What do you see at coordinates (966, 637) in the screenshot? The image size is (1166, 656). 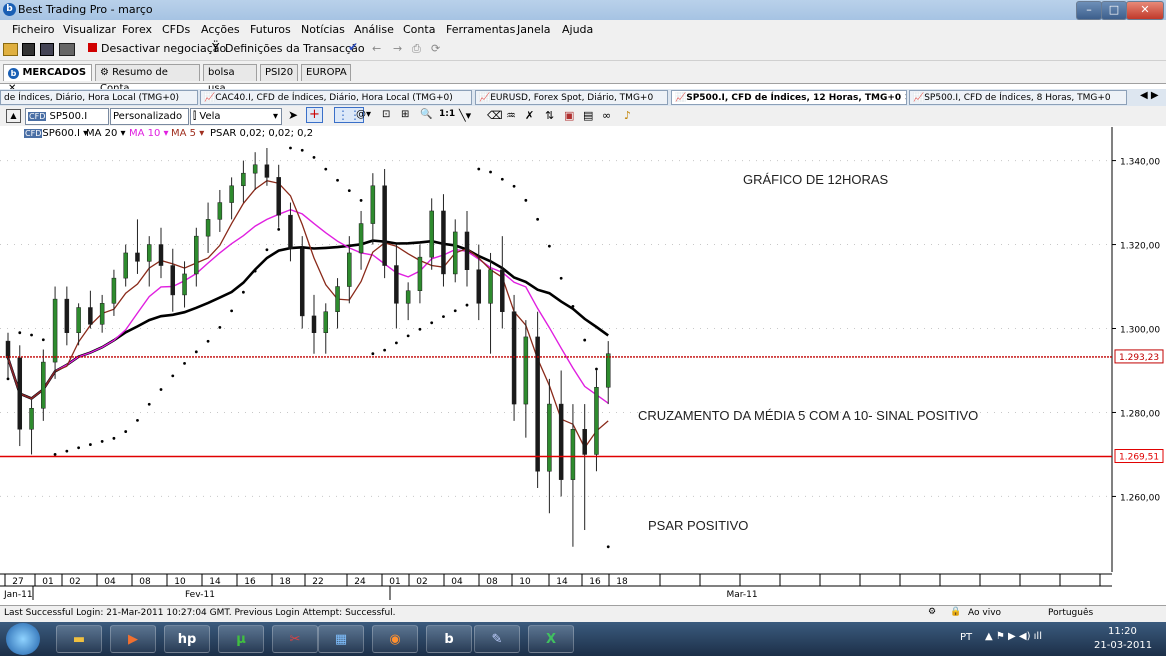 I see `language-indicator: PT` at bounding box center [966, 637].